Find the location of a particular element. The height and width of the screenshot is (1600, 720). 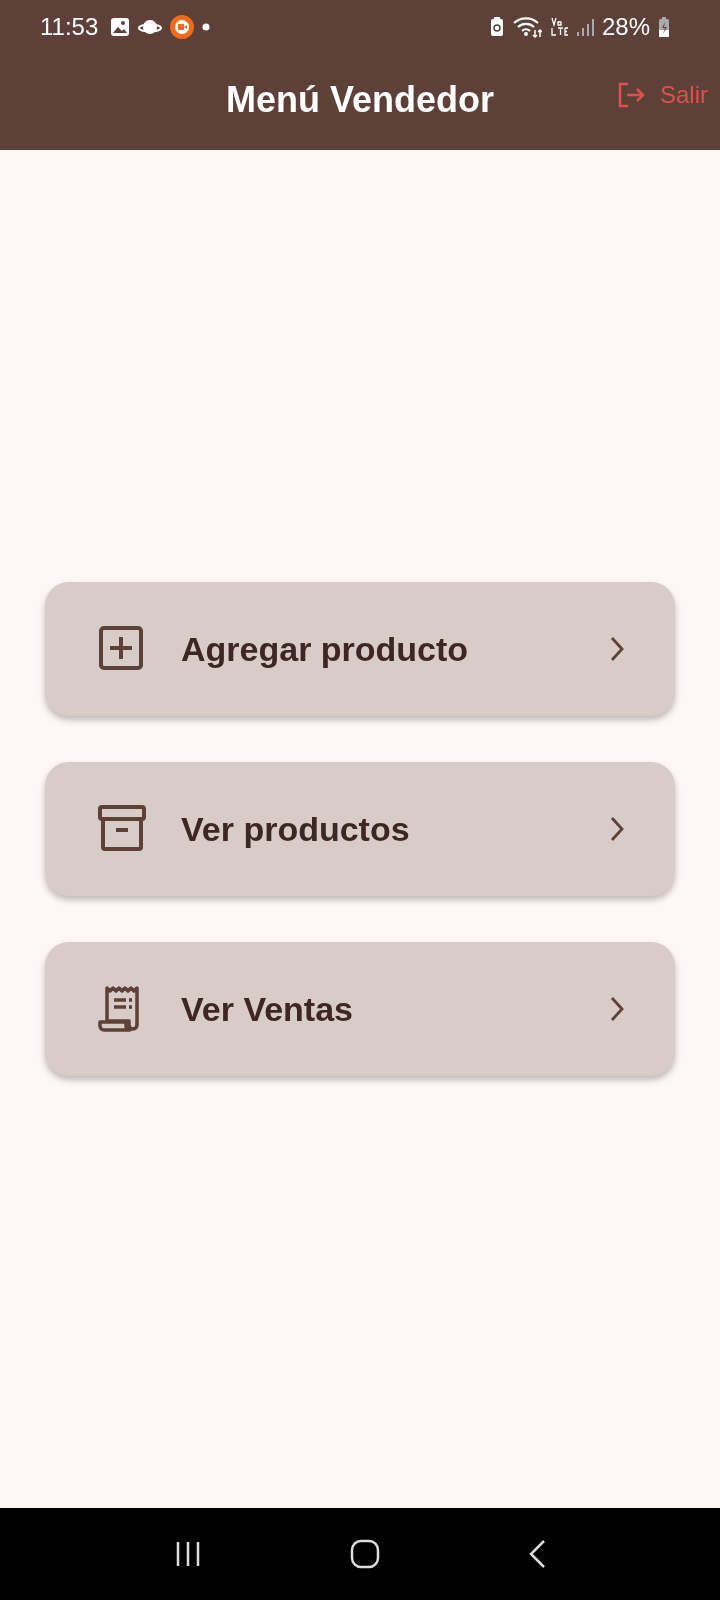

home-icon is located at coordinates (365, 1554).